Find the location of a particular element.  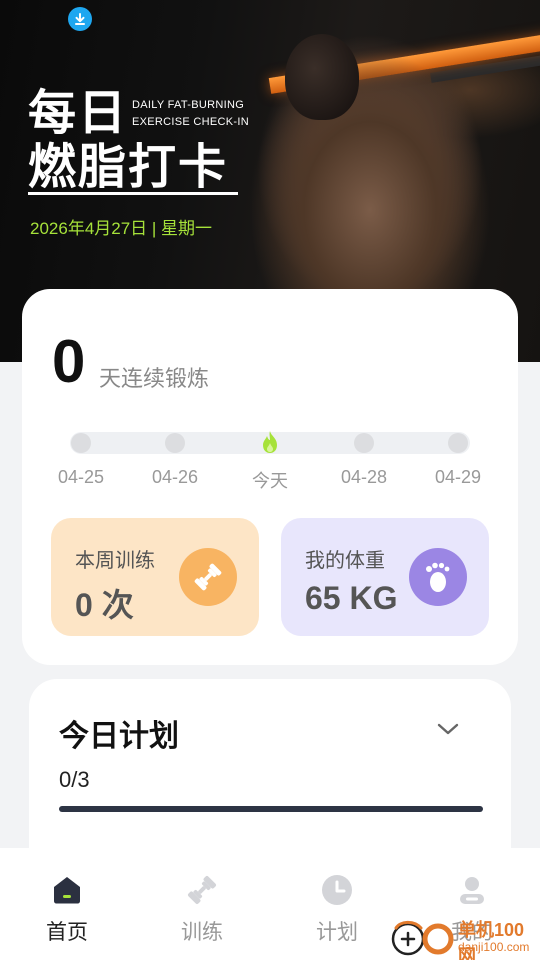

flame-icon is located at coordinates (270, 442).